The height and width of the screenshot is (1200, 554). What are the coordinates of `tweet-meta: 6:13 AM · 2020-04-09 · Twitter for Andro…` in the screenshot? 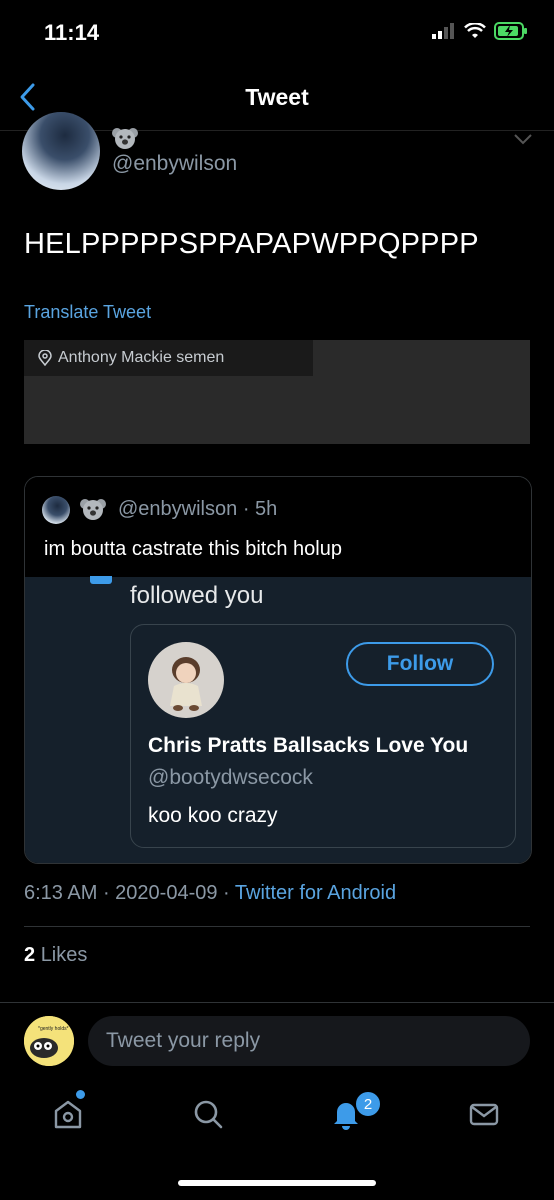 It's located at (210, 893).